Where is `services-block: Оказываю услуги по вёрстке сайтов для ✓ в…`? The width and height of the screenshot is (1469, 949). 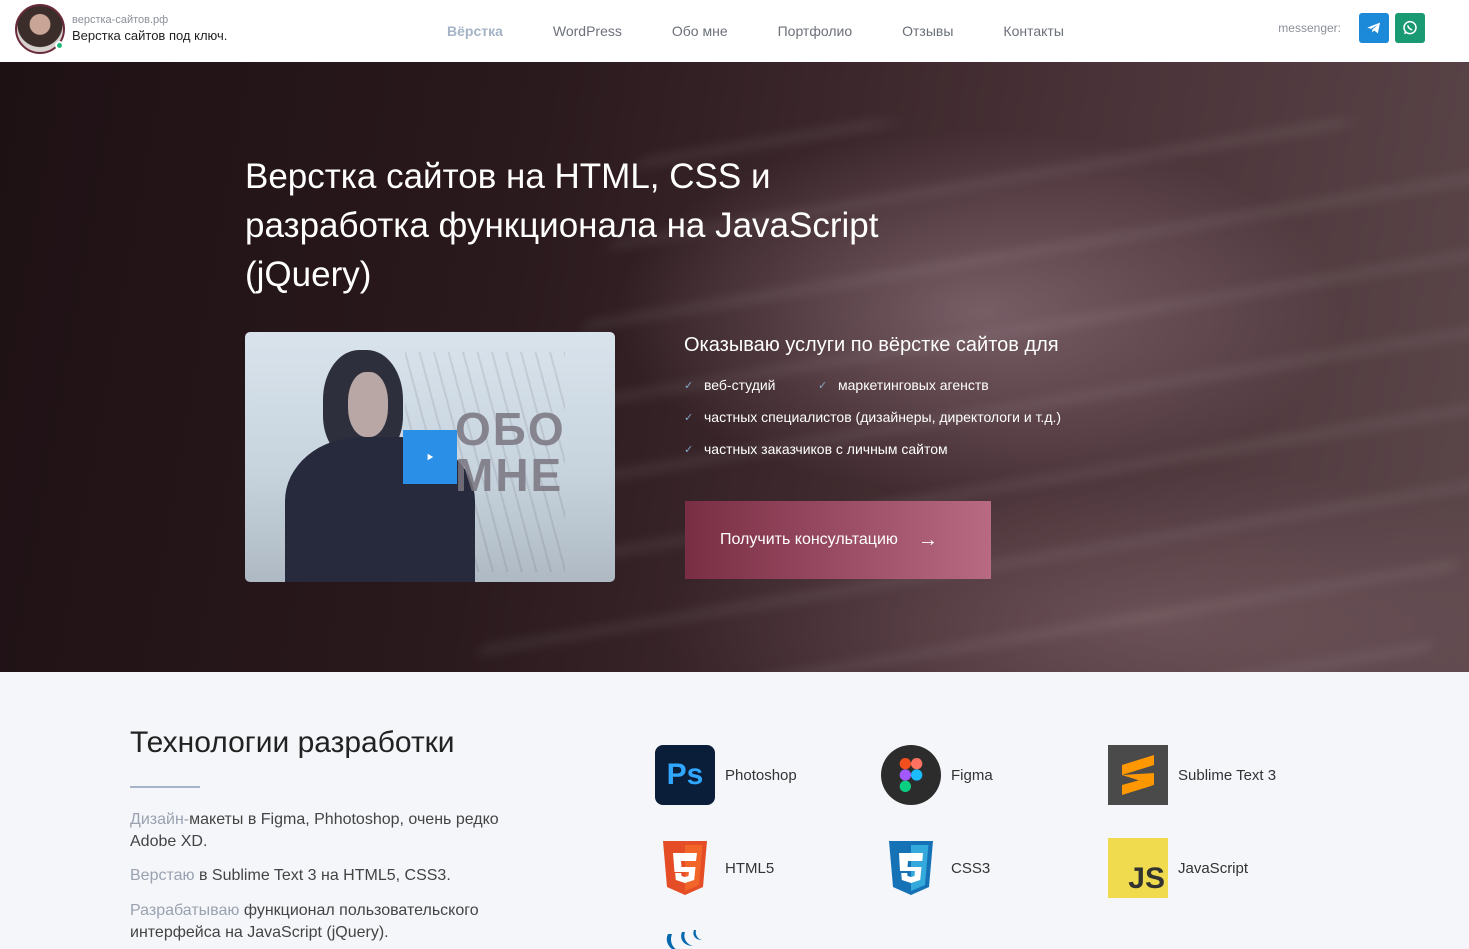
services-block: Оказываю услуги по вёрстке сайтов для ✓ в… is located at coordinates (914, 401).